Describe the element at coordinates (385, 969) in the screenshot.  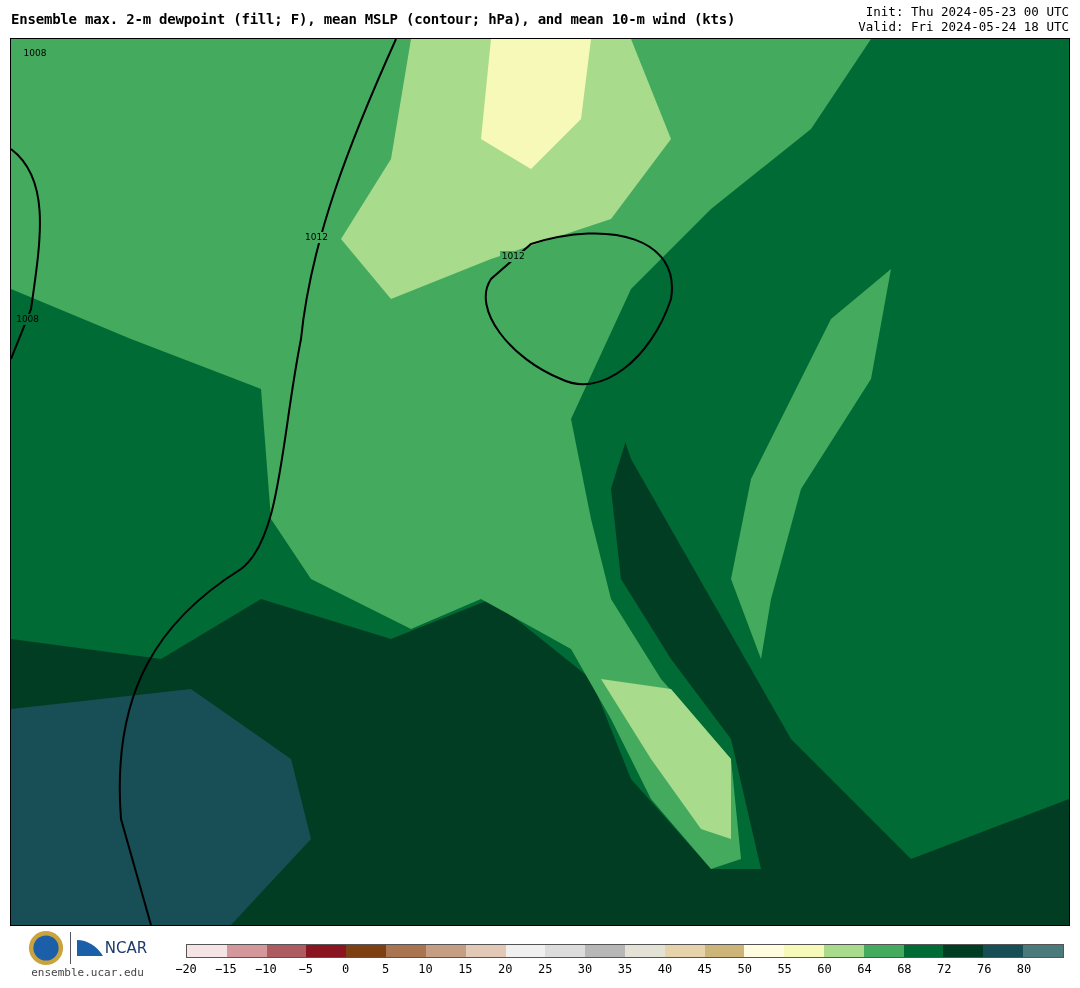
I see `tick-label: 5` at that location.